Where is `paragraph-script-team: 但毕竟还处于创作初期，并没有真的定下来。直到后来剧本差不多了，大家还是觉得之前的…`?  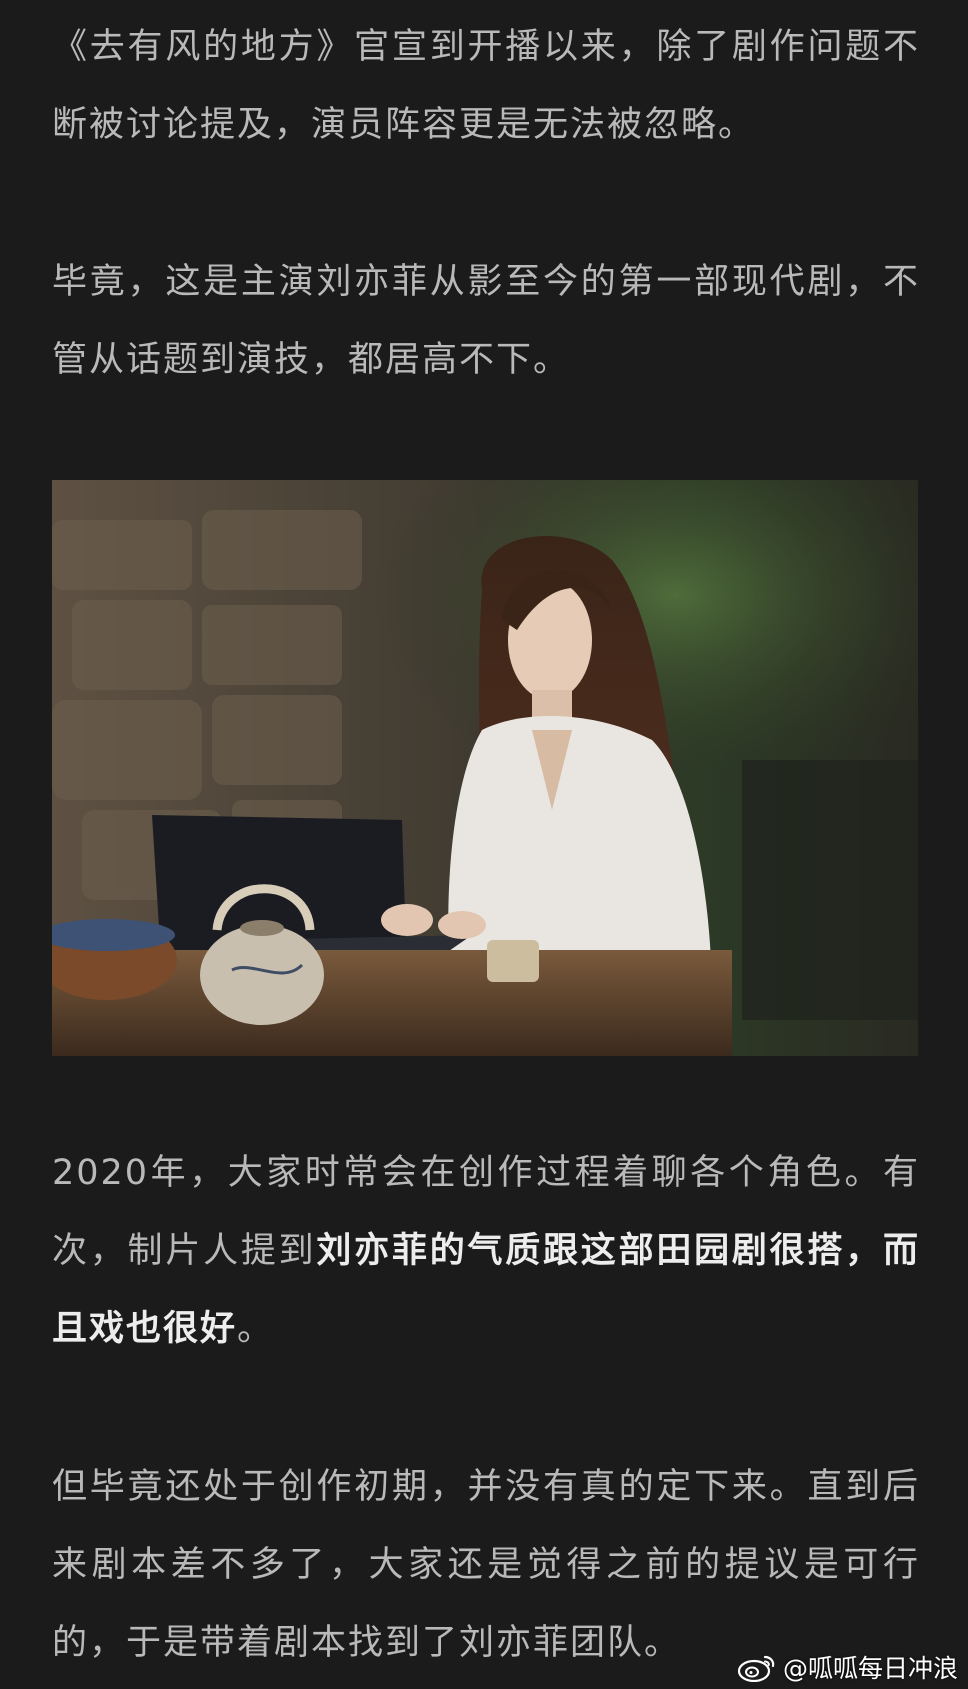 paragraph-script-team: 但毕竟还处于创作初期，并没有真的定下来。直到后来剧本差不多了，大家还是觉得之前的… is located at coordinates (486, 1565).